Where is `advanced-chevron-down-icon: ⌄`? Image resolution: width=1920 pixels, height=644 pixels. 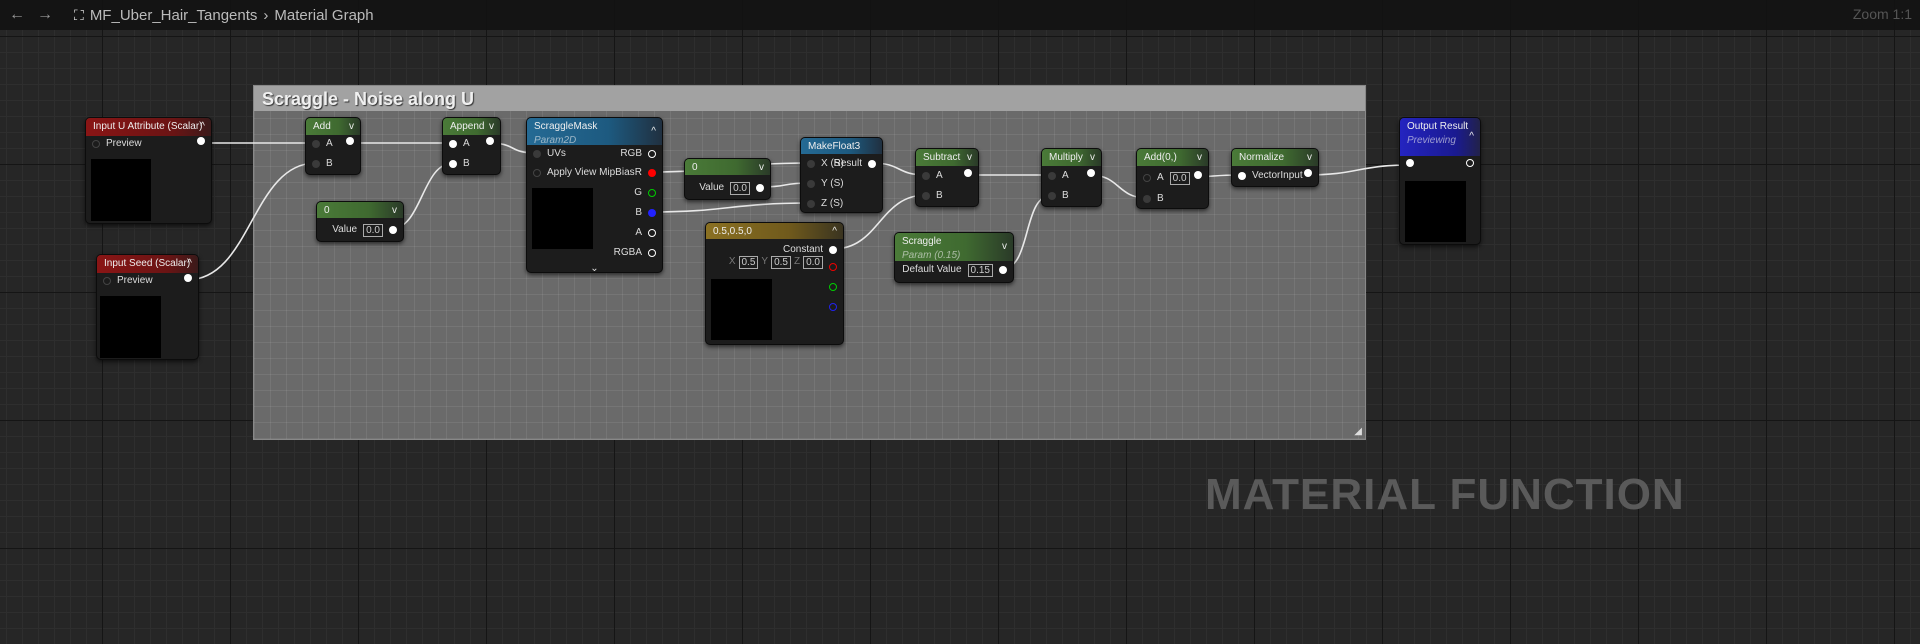 advanced-chevron-down-icon: ⌄ is located at coordinates (594, 268).